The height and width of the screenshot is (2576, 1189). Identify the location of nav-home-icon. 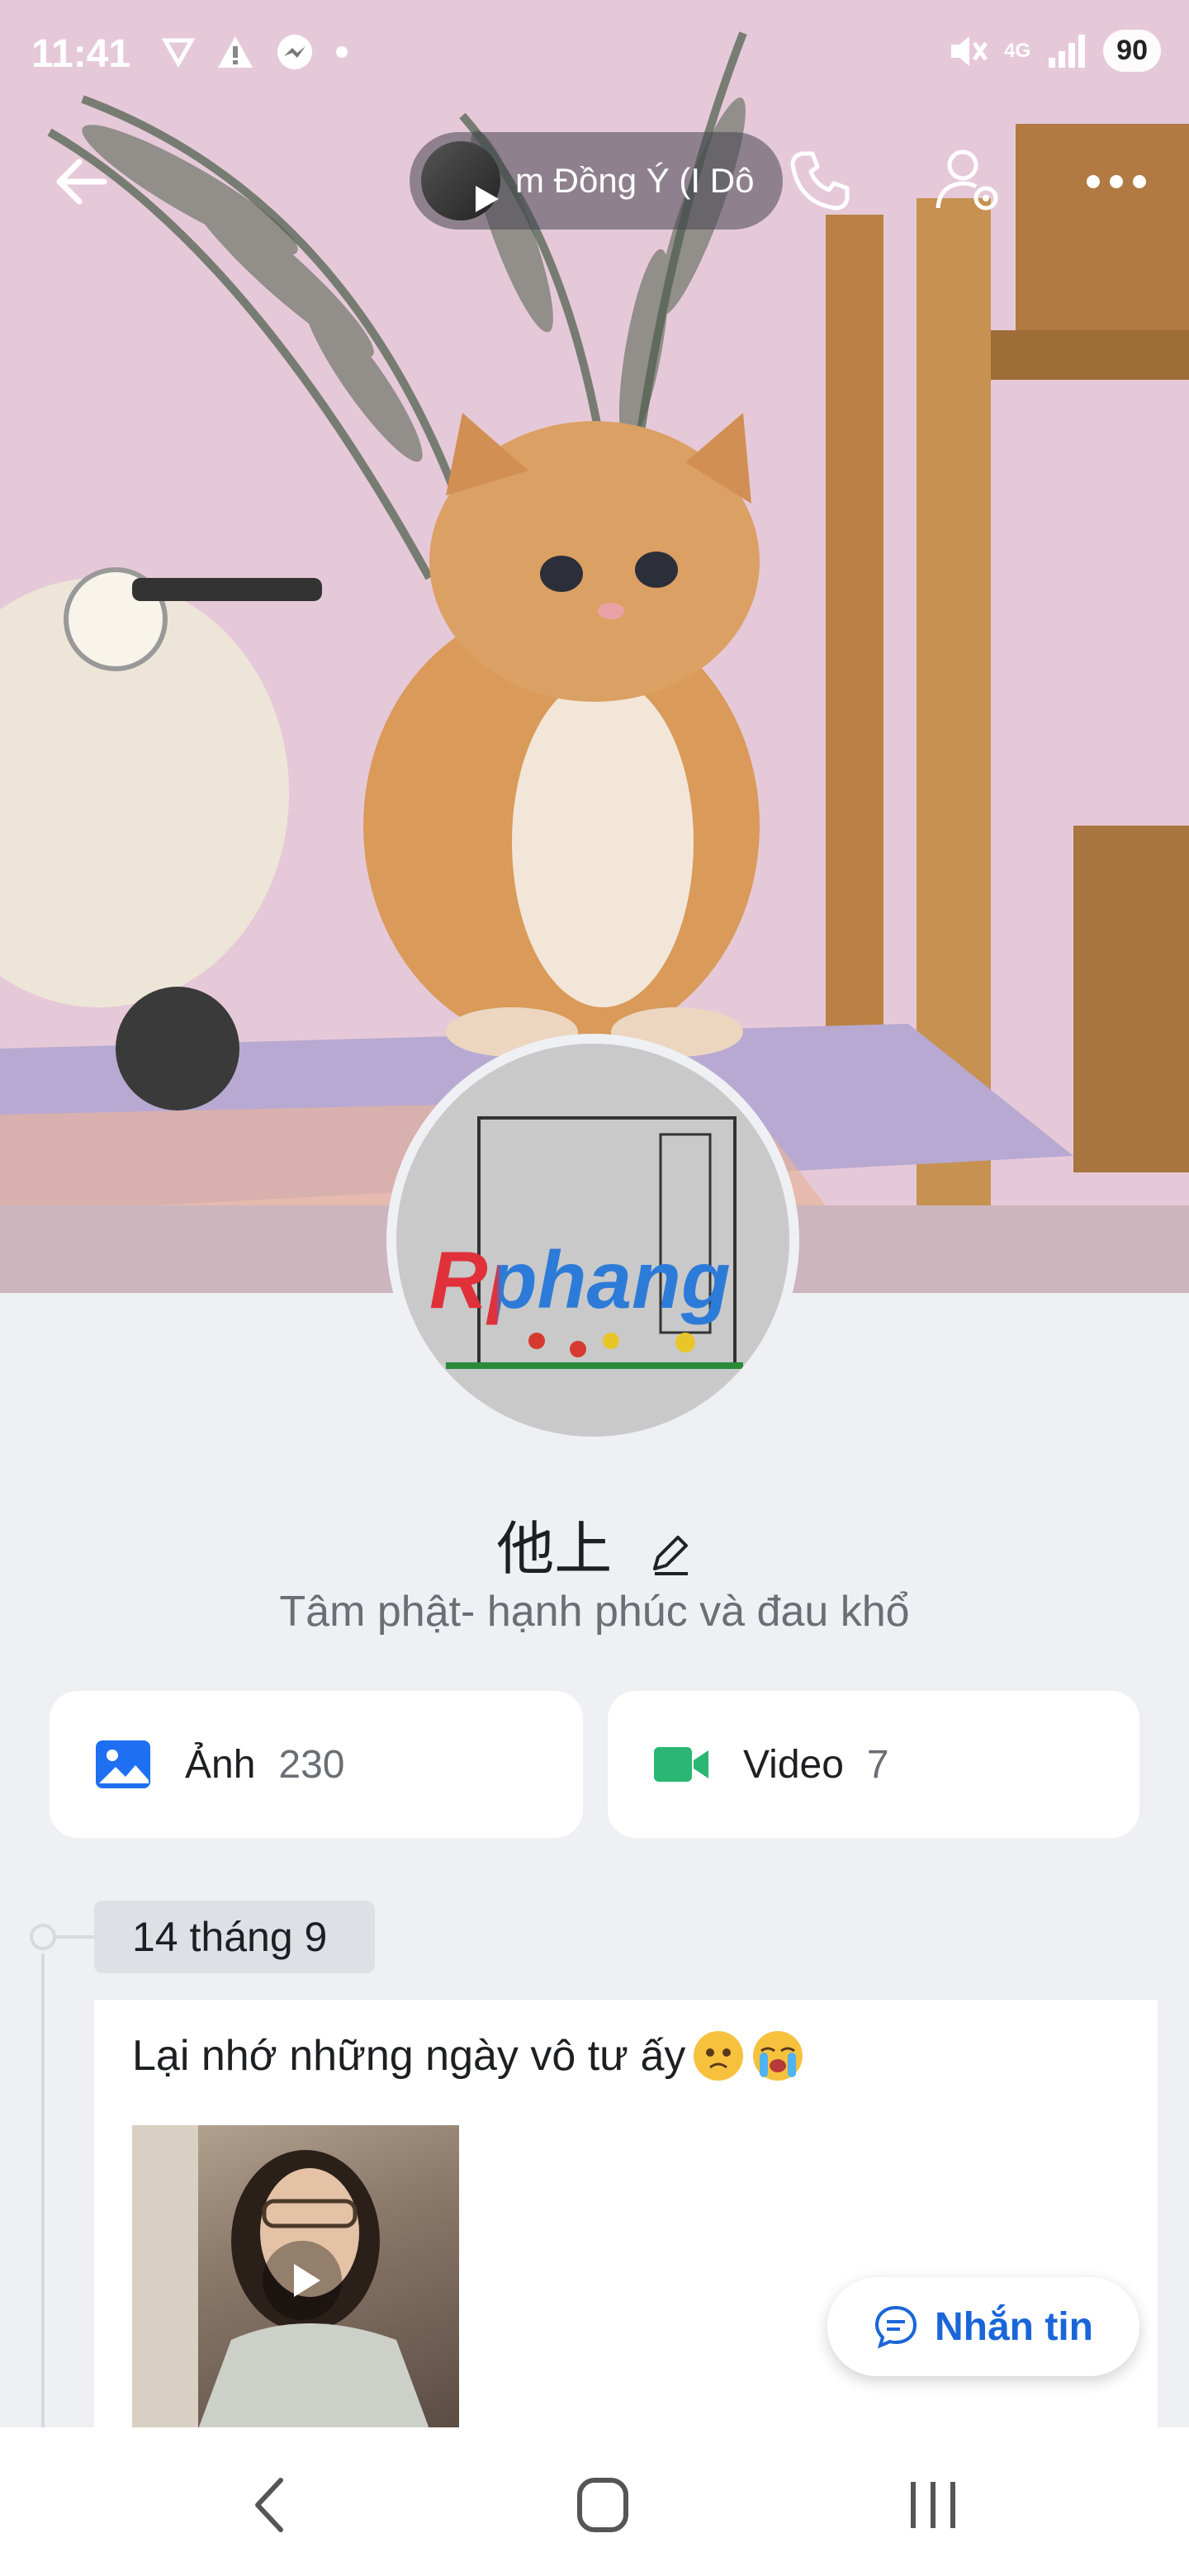
(603, 2505).